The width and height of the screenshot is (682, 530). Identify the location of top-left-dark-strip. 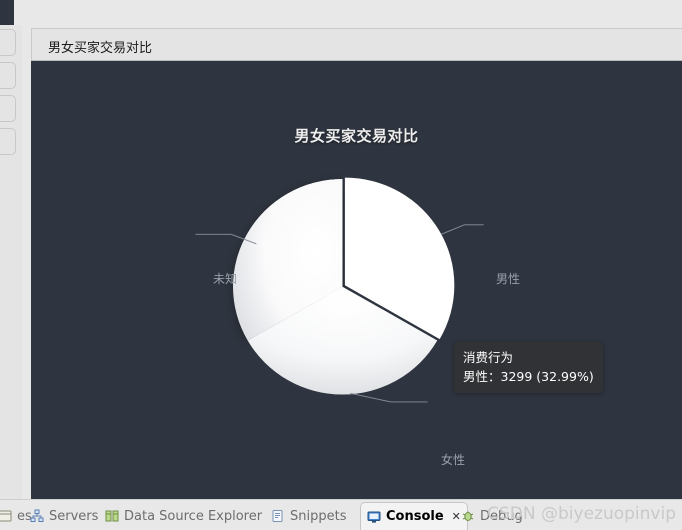
(7, 12).